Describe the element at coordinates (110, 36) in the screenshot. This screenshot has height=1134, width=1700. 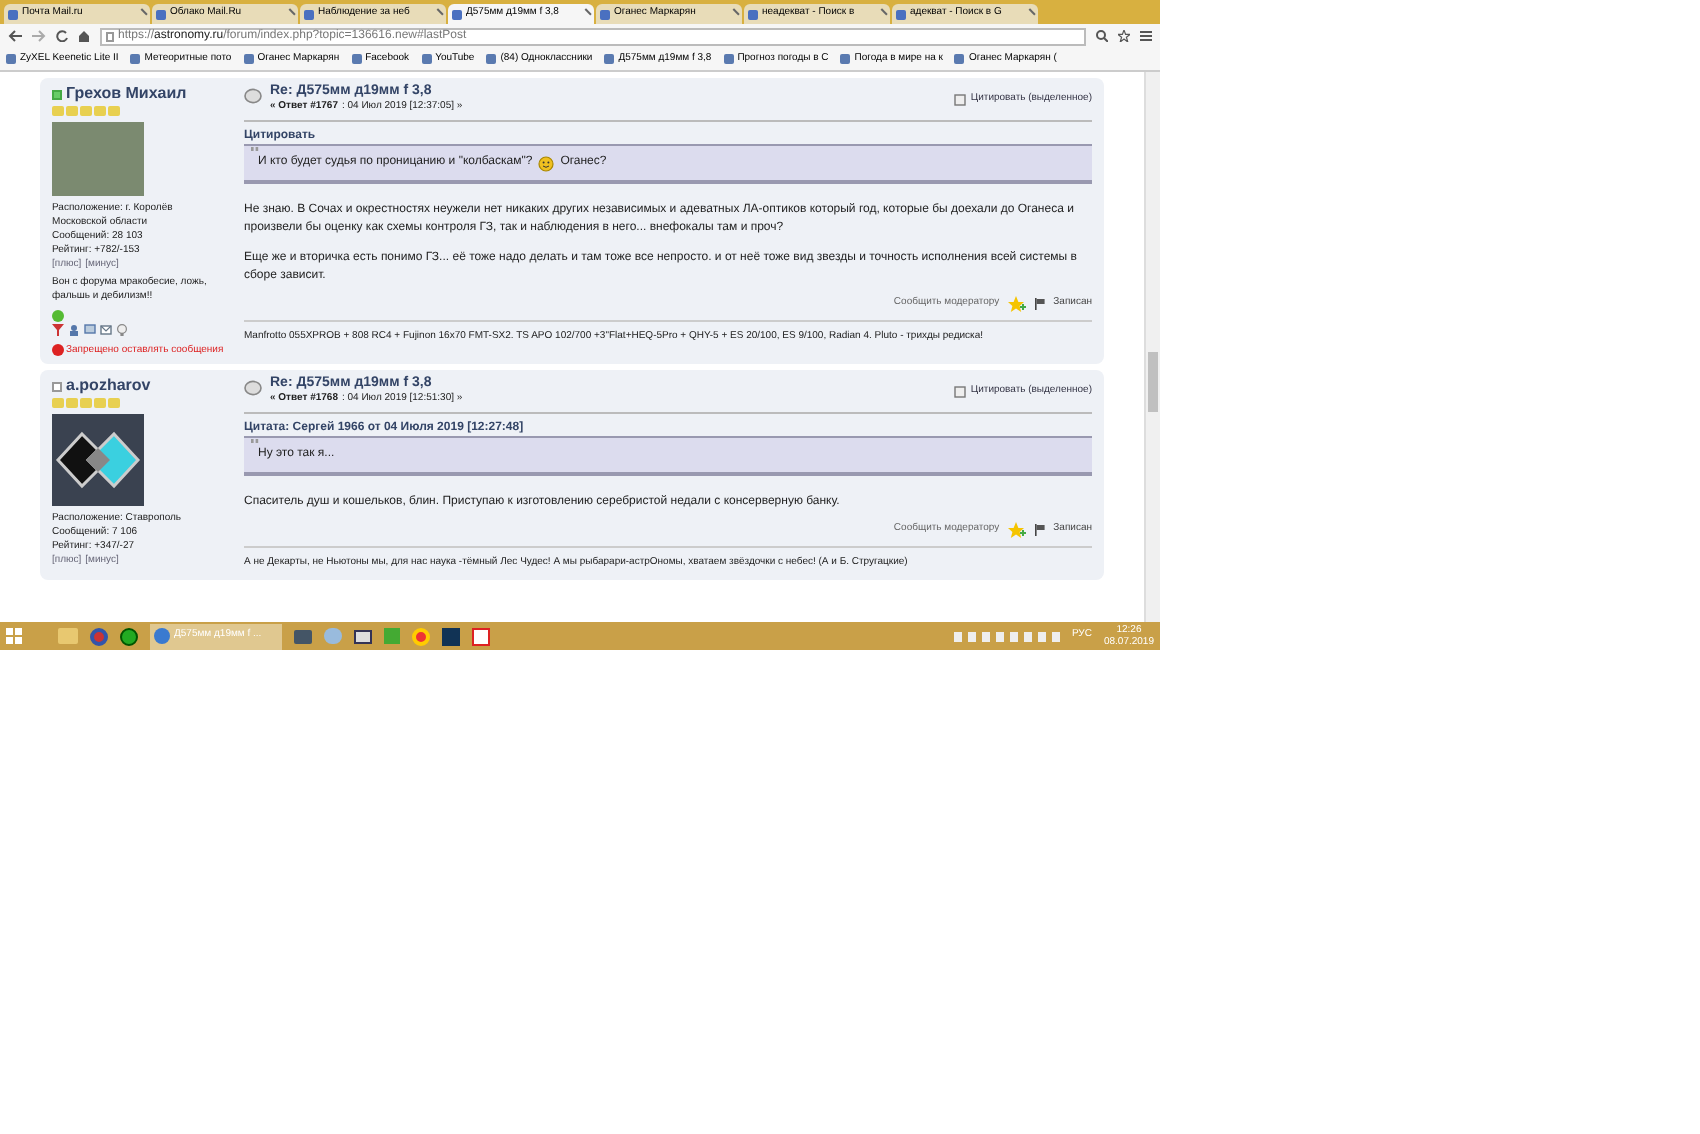
I see `page-icon` at that location.